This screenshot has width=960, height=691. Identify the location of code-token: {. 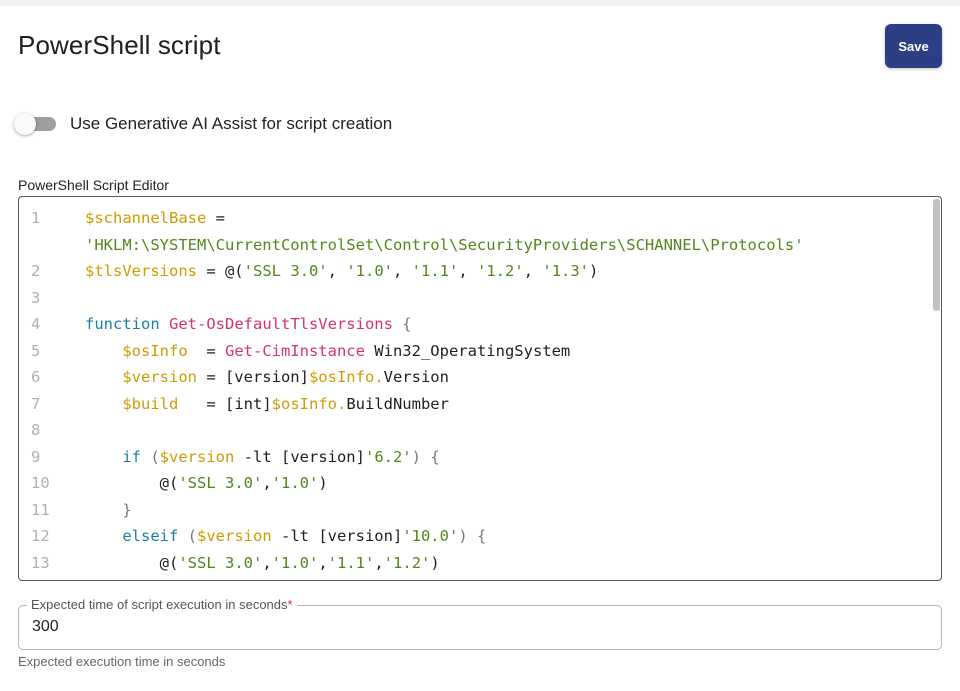
(402, 324).